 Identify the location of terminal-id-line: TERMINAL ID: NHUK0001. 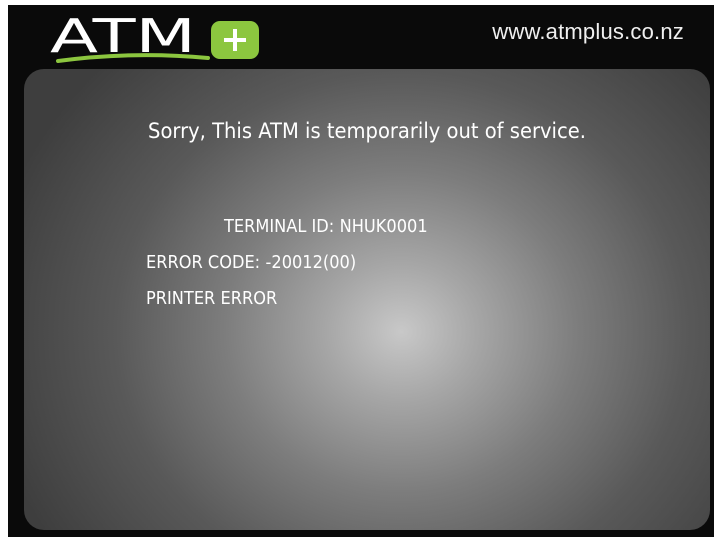
(326, 226).